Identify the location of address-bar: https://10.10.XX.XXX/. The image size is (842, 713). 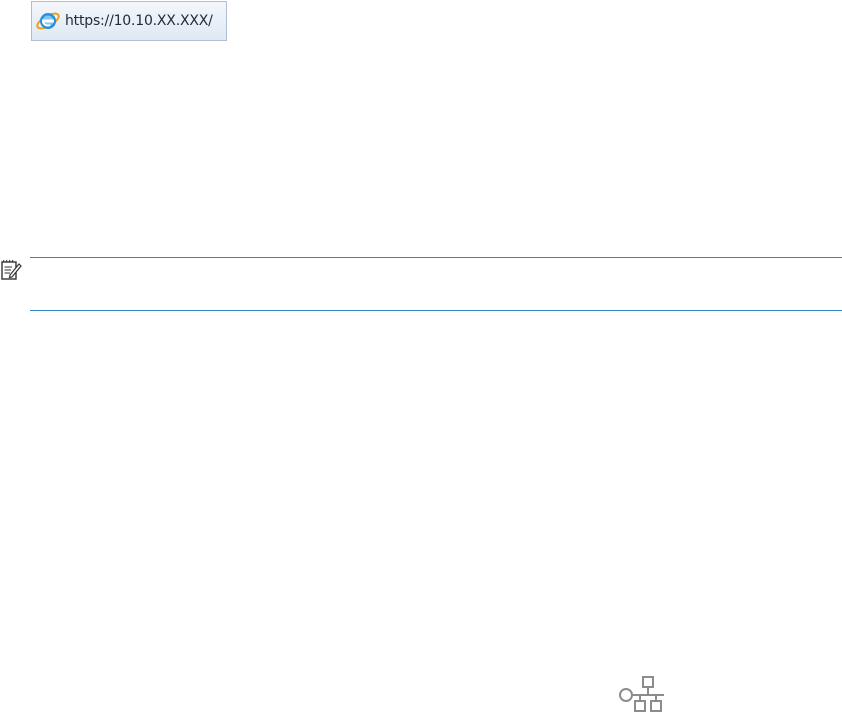
(129, 21).